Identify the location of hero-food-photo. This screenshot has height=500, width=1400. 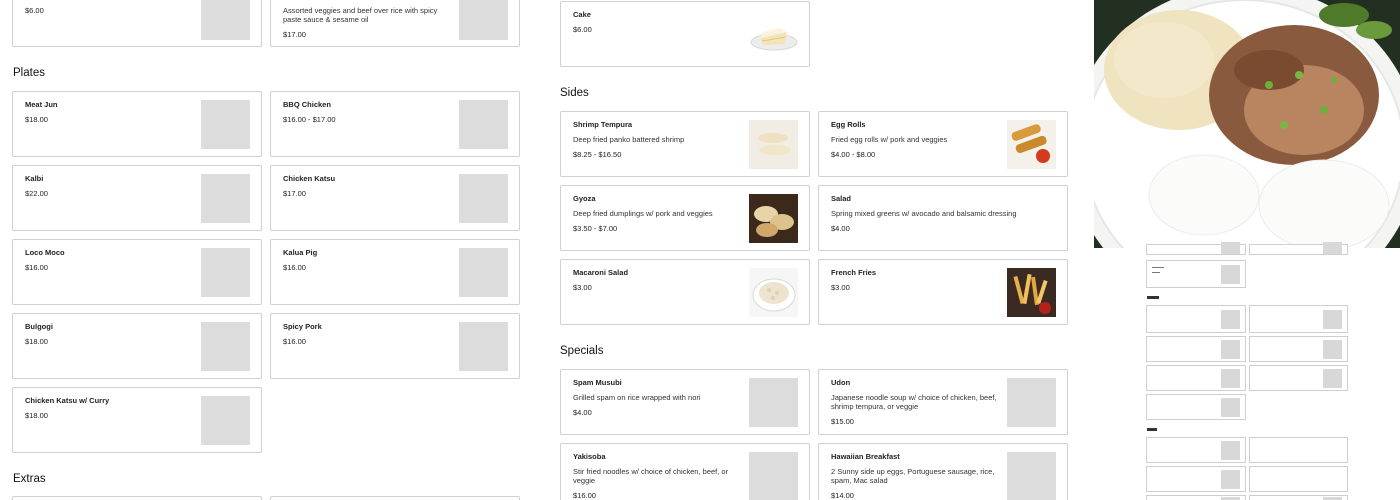
(1247, 124).